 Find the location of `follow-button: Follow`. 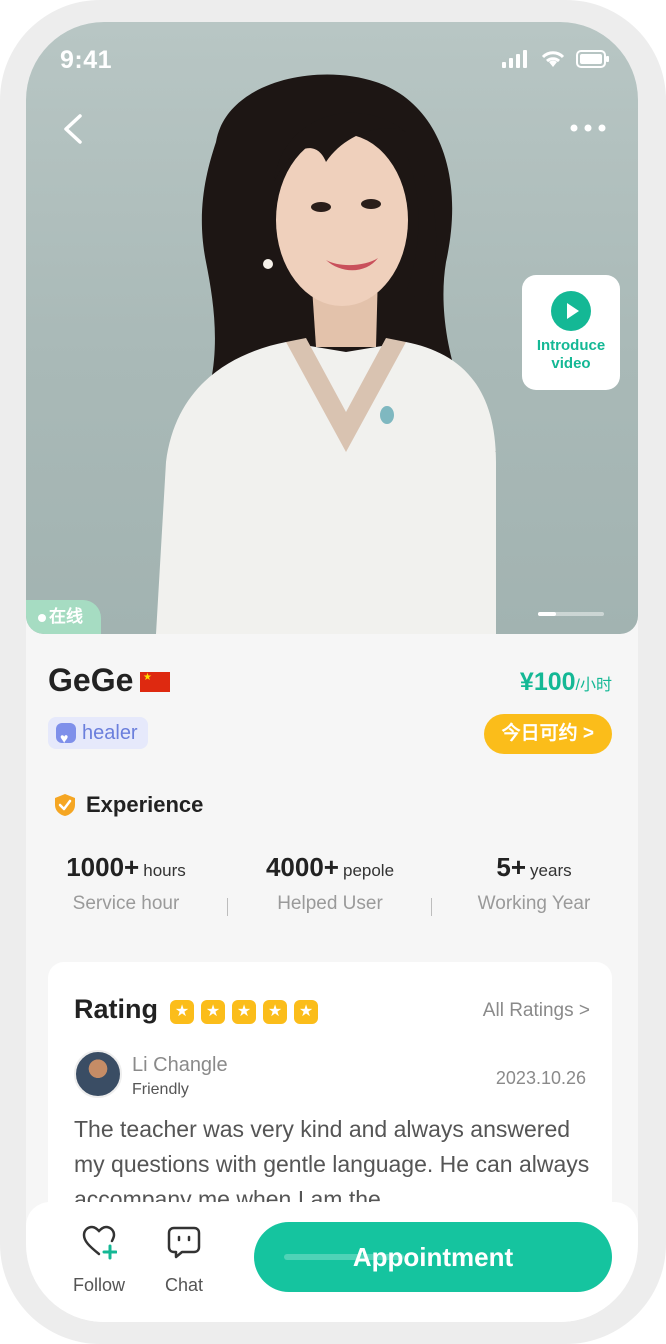

follow-button: Follow is located at coordinates (99, 1260).